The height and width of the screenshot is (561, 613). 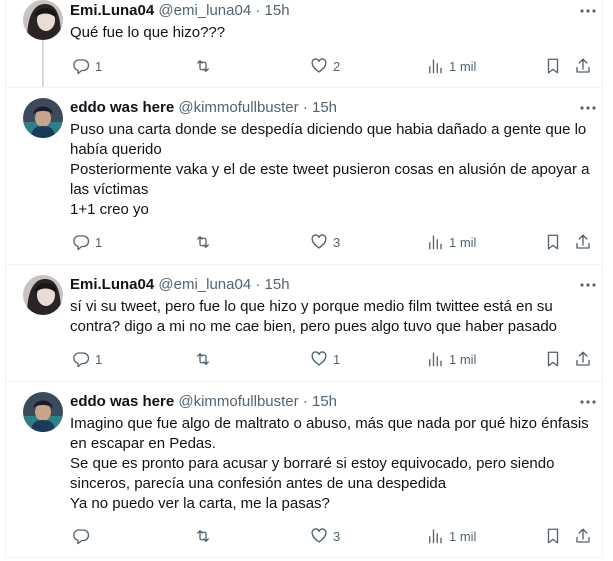 I want to click on action-bar: 3 1 mil, so click(x=327, y=536).